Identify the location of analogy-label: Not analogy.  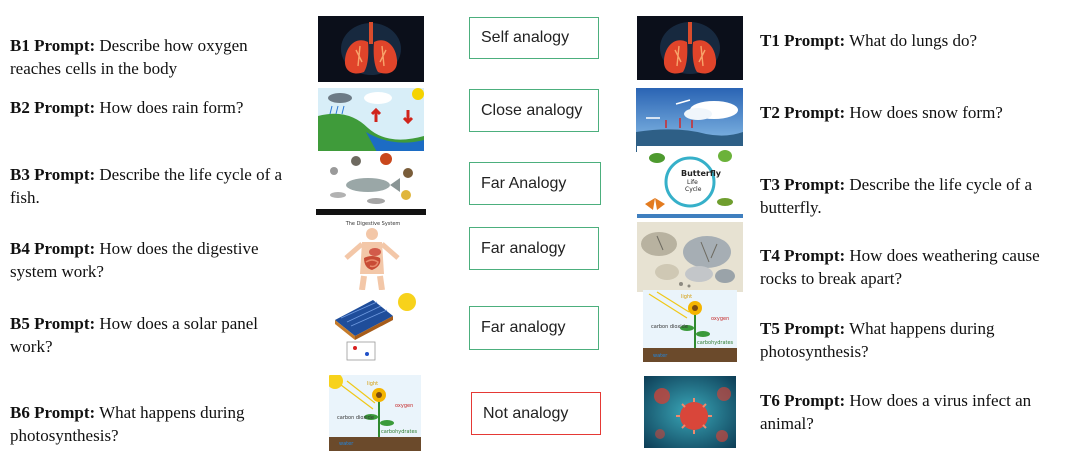
(526, 413).